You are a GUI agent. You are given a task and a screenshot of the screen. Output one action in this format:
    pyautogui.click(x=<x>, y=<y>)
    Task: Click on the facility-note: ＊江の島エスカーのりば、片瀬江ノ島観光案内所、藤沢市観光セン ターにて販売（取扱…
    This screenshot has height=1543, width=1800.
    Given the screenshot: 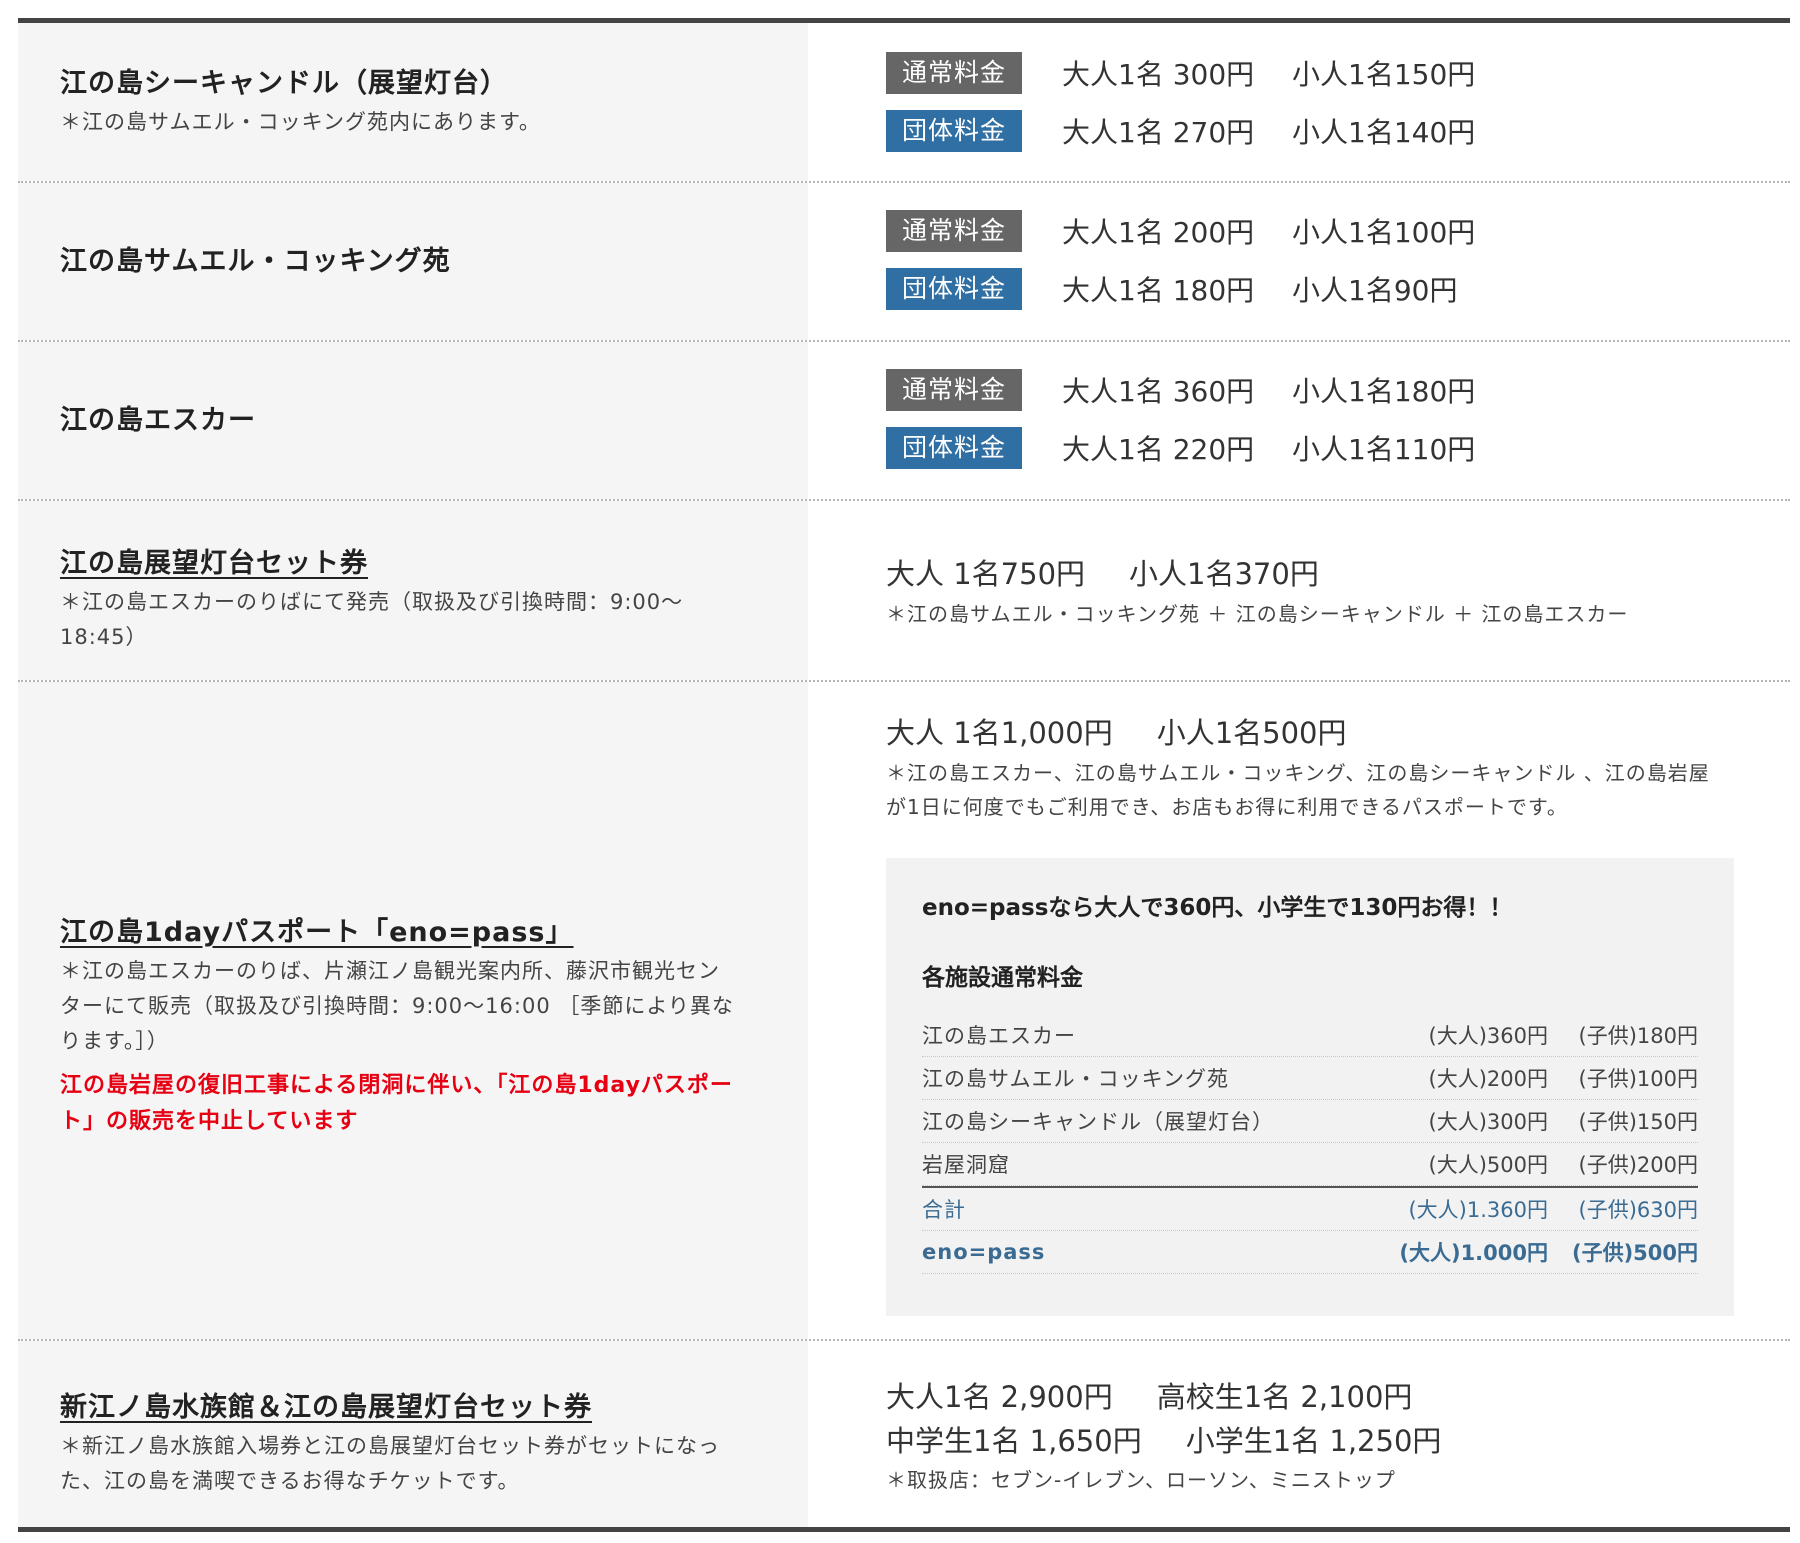 What is the action you would take?
    pyautogui.click(x=397, y=1006)
    